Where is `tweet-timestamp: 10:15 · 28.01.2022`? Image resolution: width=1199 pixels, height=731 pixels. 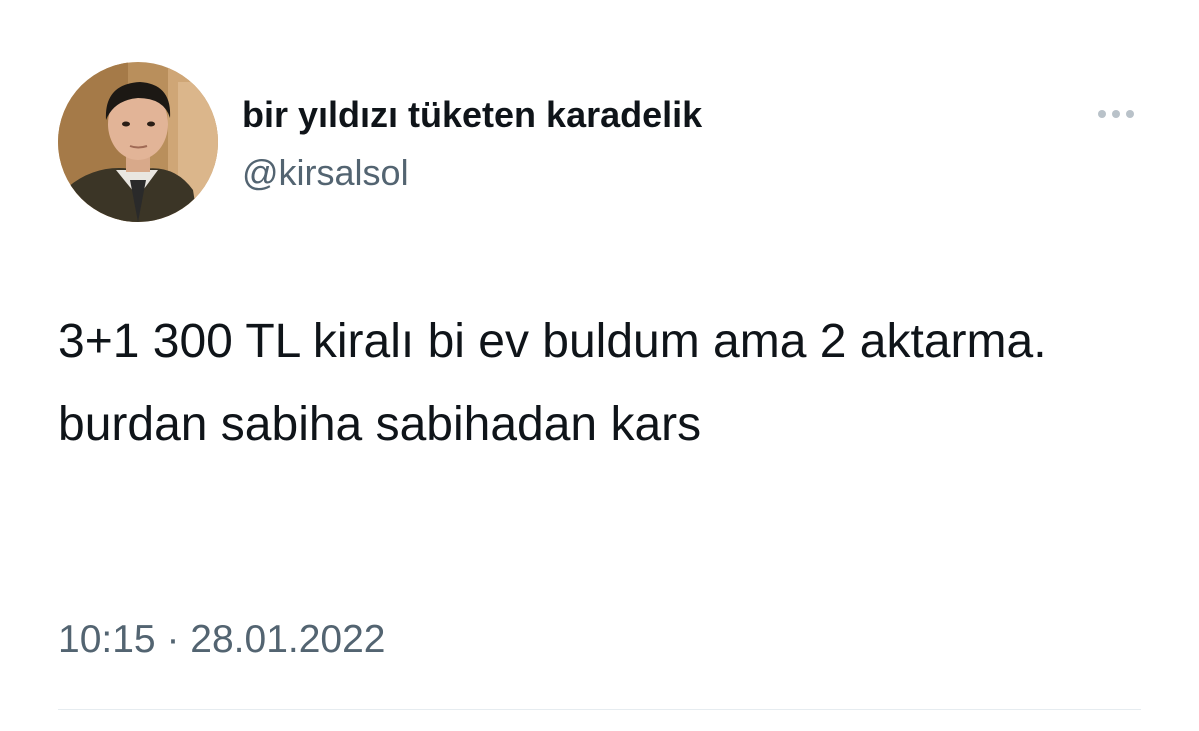
tweet-timestamp: 10:15 · 28.01.2022 is located at coordinates (222, 640).